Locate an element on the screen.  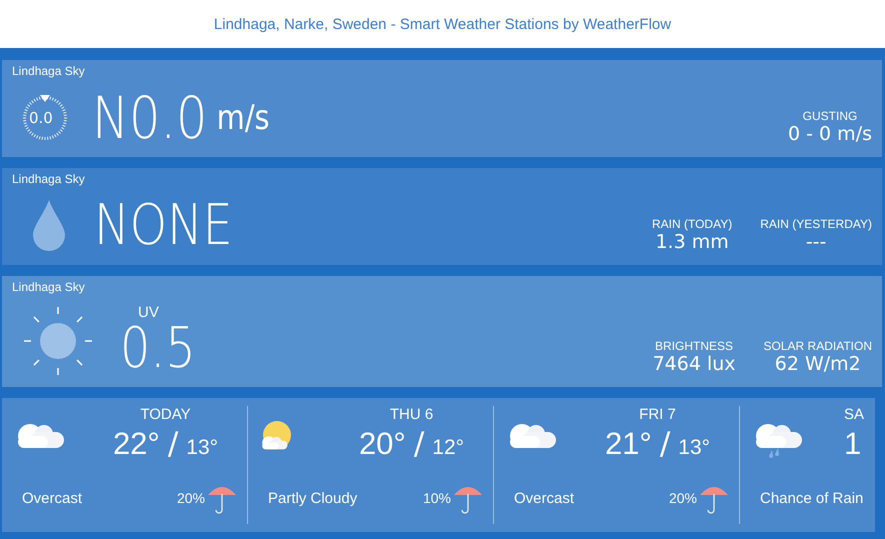
dial-value: 0.0 is located at coordinates (41, 117).